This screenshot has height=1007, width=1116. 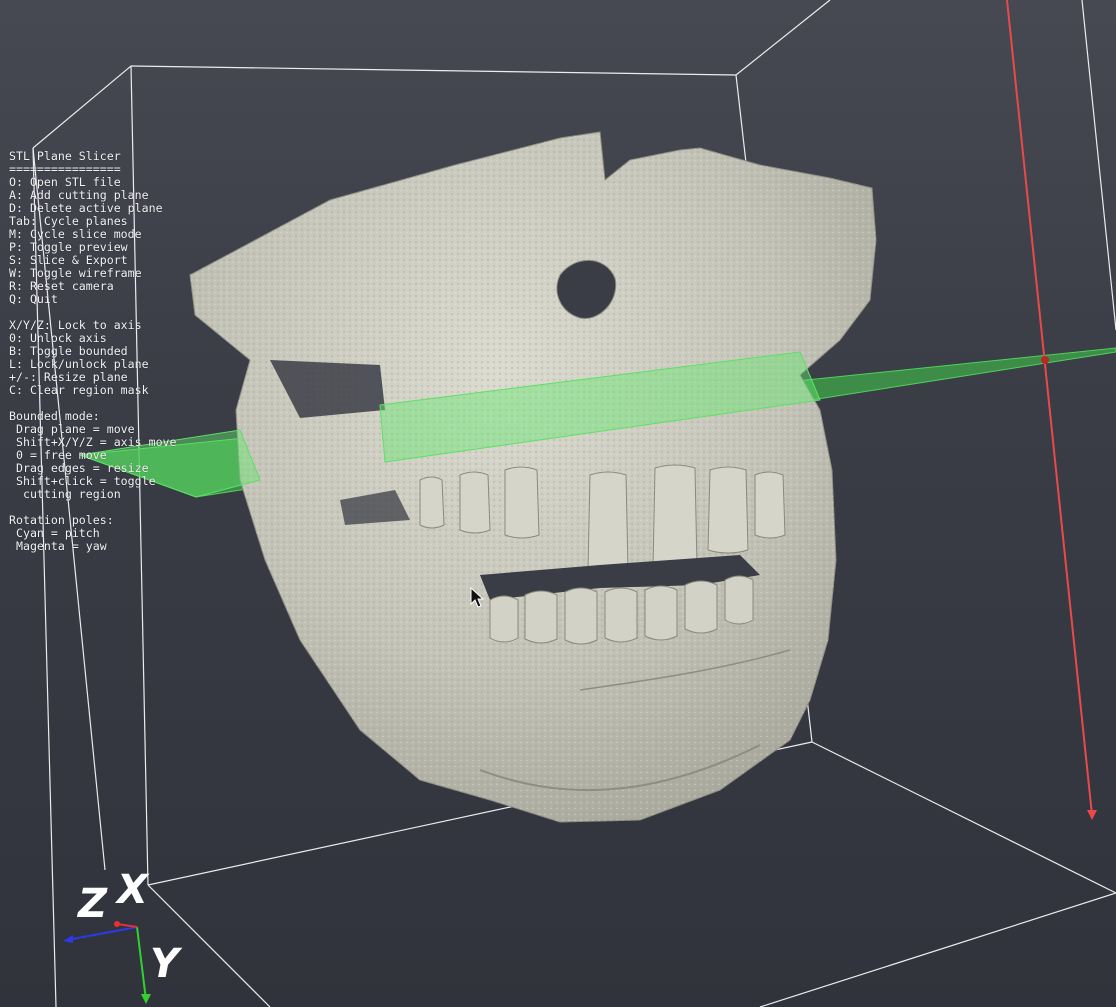 What do you see at coordinates (107, 962) in the screenshot?
I see `orientation-axes` at bounding box center [107, 962].